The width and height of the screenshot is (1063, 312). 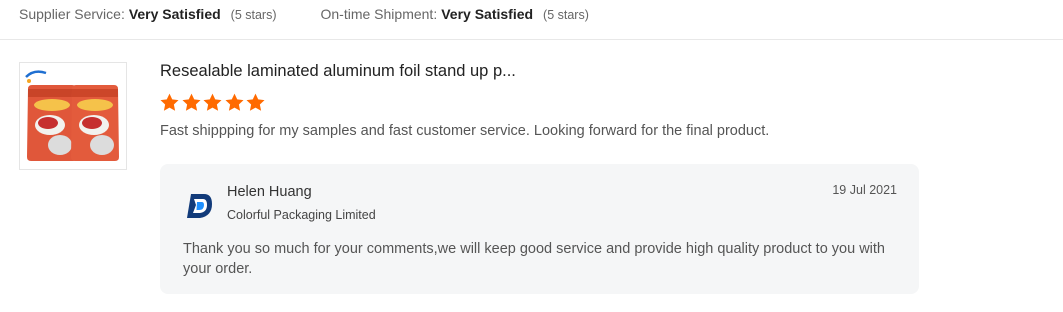 I want to click on seller-name: Helen Huang, so click(x=269, y=192).